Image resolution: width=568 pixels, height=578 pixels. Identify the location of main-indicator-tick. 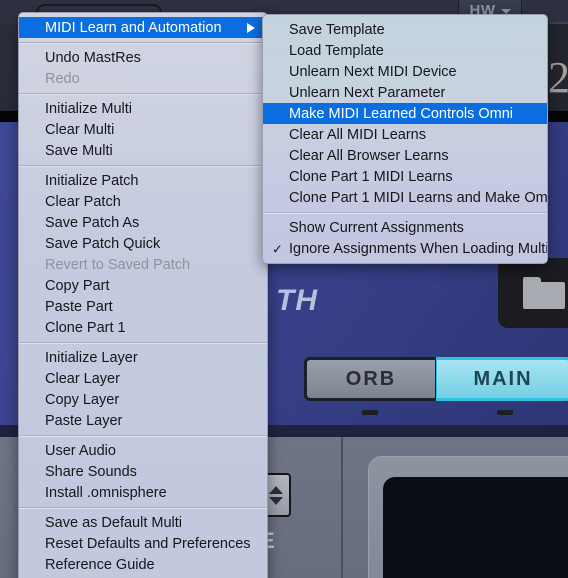
(505, 412).